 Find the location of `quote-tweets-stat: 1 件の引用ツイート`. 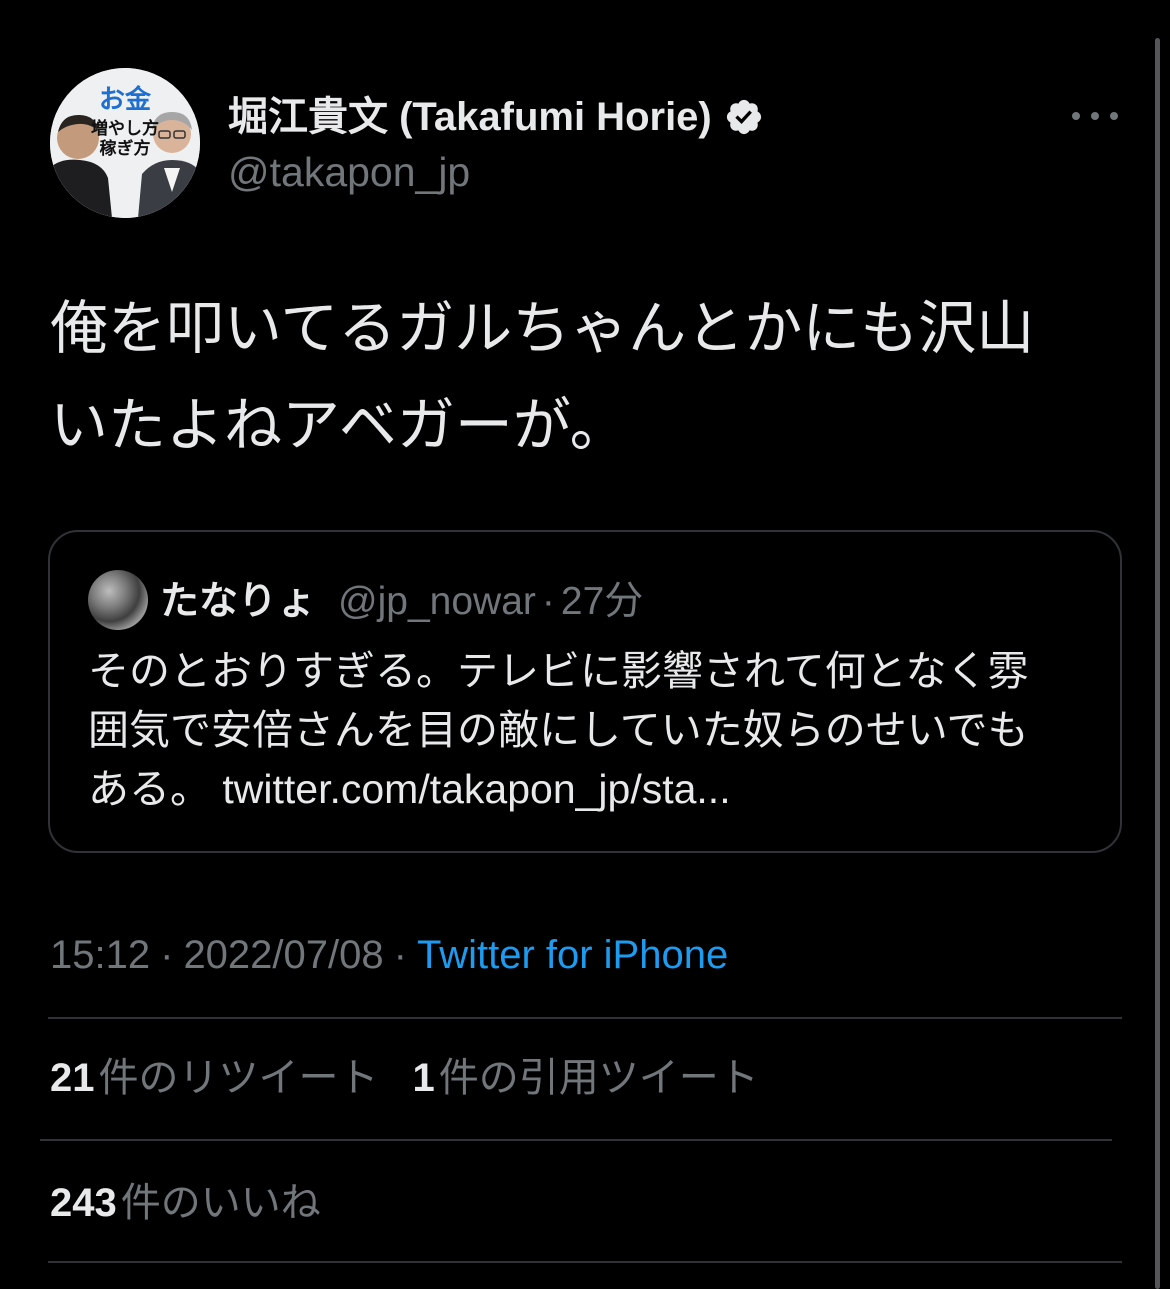

quote-tweets-stat: 1 件の引用ツイート is located at coordinates (586, 1078).